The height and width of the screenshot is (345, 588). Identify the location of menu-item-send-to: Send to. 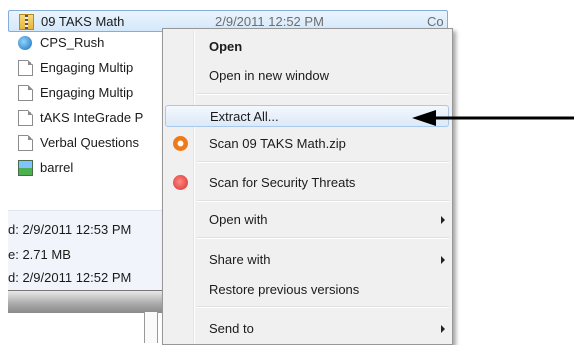
(307, 329).